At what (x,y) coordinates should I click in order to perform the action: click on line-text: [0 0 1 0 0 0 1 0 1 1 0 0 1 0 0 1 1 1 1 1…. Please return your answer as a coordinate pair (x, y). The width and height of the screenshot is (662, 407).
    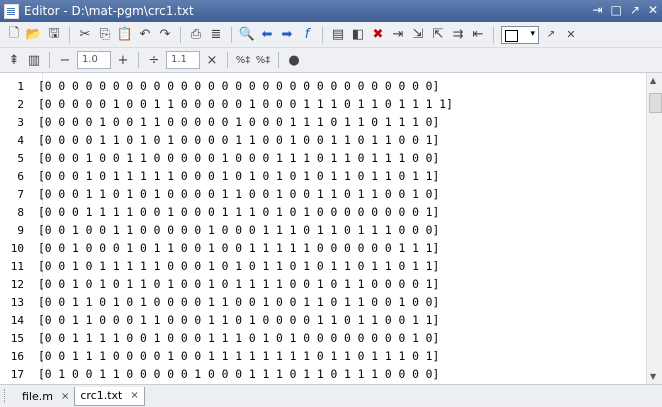
    Looking at the image, I should click on (238, 248).